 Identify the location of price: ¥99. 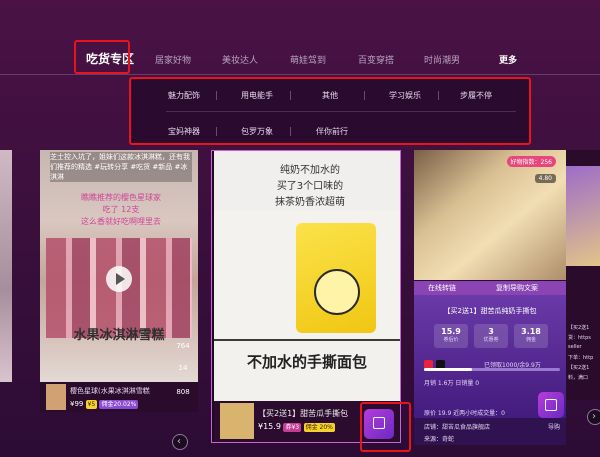
(77, 404).